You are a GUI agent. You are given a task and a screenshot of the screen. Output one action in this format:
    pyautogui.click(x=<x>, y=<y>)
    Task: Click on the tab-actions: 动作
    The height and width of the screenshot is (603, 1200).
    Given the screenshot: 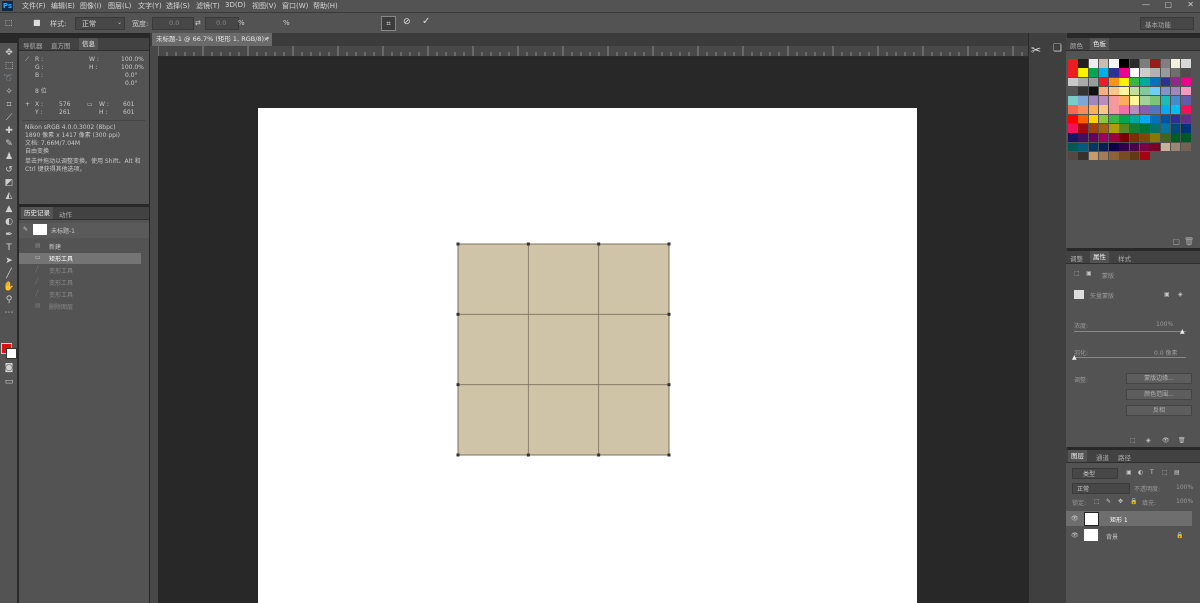 What is the action you would take?
    pyautogui.click(x=65, y=214)
    